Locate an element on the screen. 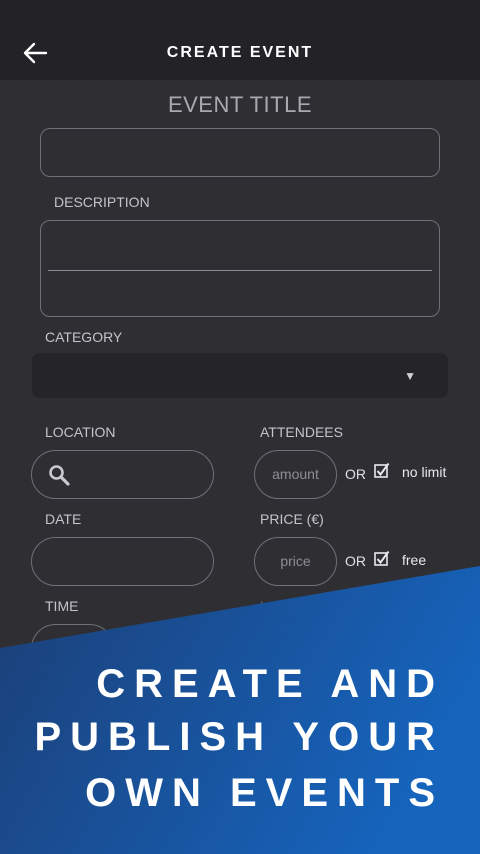 The width and height of the screenshot is (480, 854). event-title-input is located at coordinates (240, 152).